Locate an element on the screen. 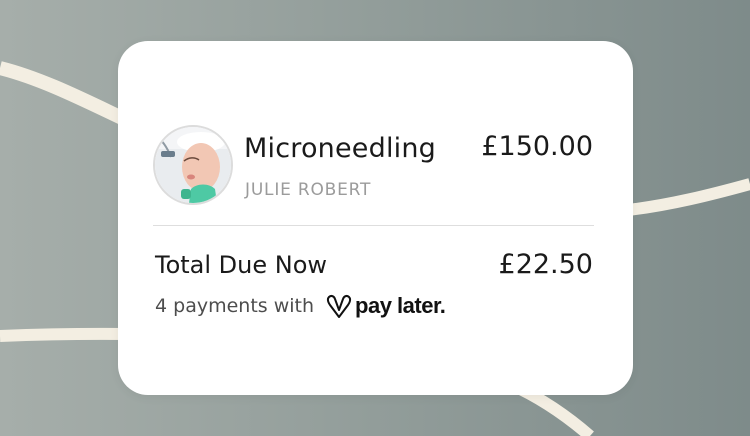 The height and width of the screenshot is (436, 750). total-due-label: Total Due Now is located at coordinates (241, 265).